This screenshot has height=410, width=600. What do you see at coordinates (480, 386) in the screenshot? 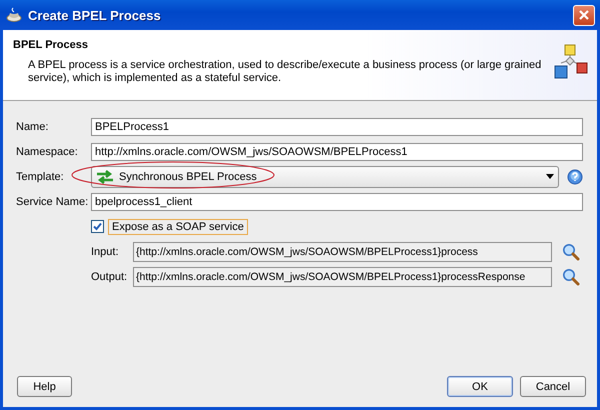
I see `ok-button: OK` at bounding box center [480, 386].